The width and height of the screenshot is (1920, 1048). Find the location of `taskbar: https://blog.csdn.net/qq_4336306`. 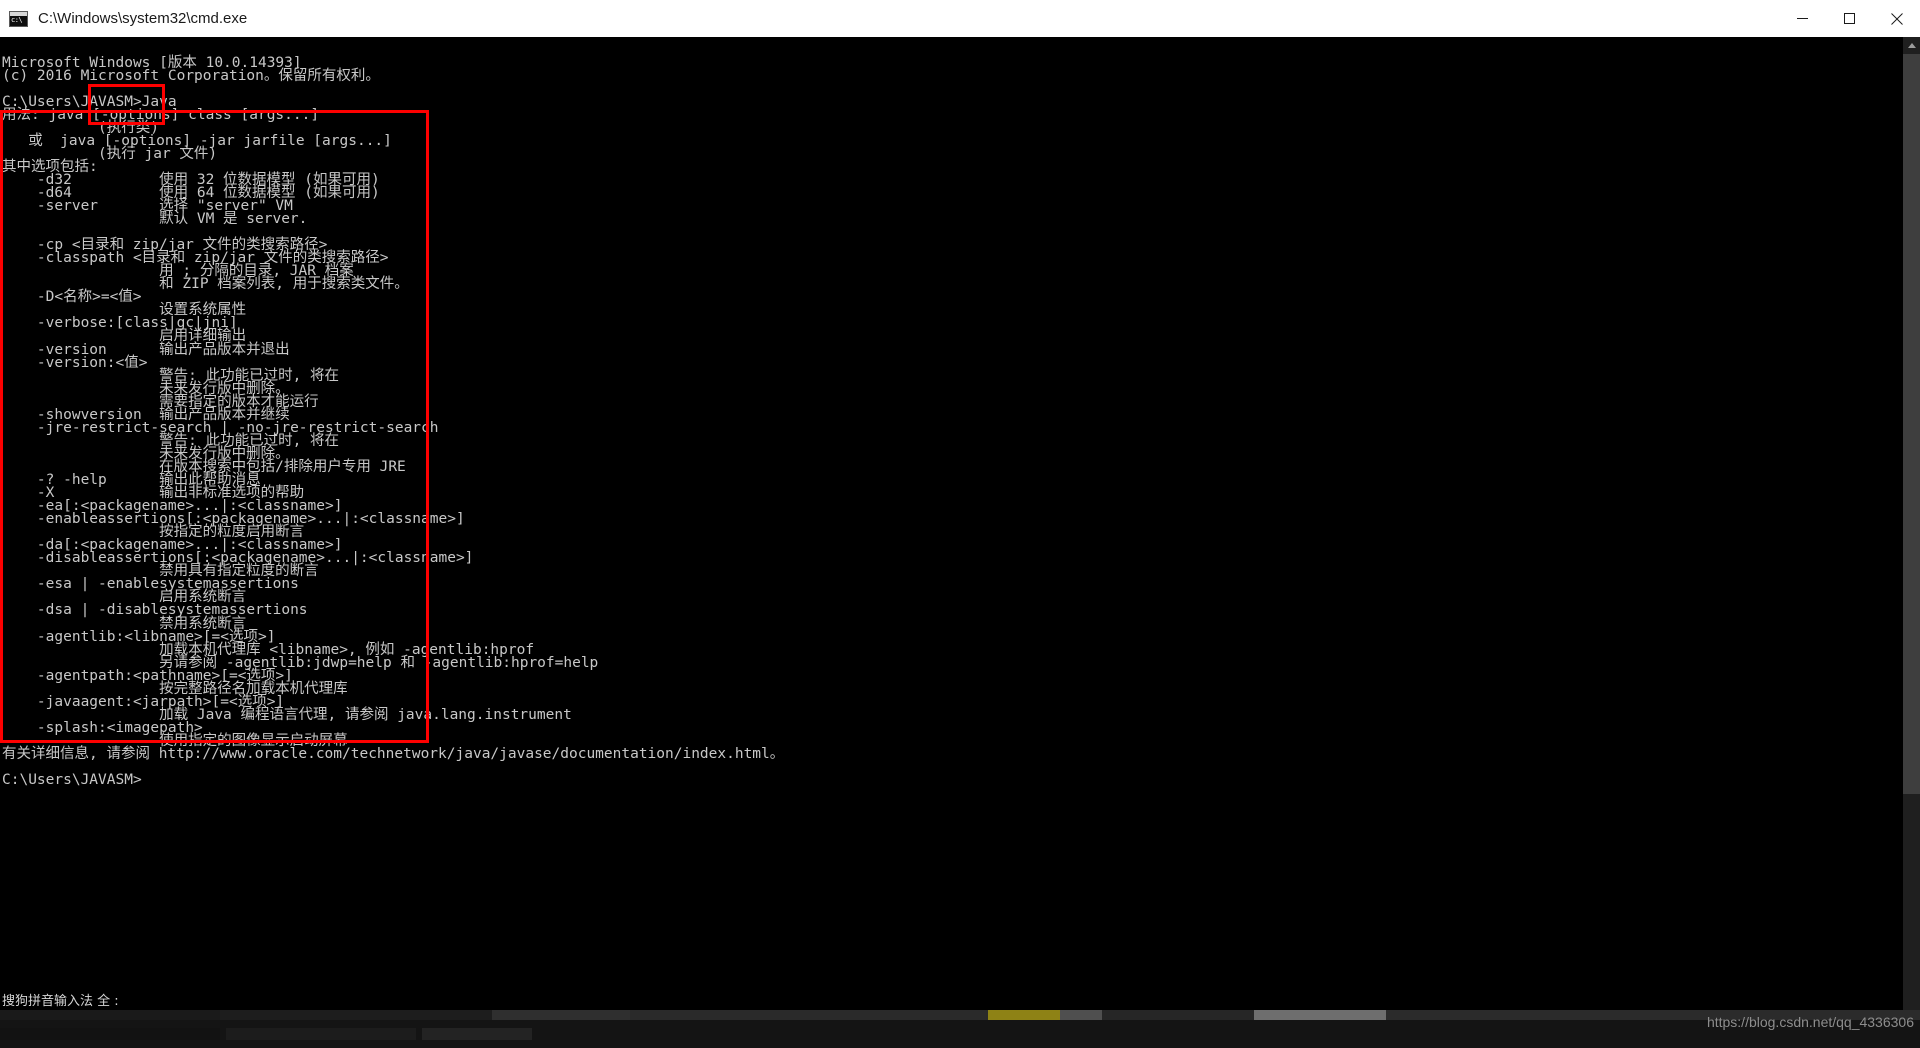

taskbar: https://blog.csdn.net/qq_4336306 is located at coordinates (960, 1029).